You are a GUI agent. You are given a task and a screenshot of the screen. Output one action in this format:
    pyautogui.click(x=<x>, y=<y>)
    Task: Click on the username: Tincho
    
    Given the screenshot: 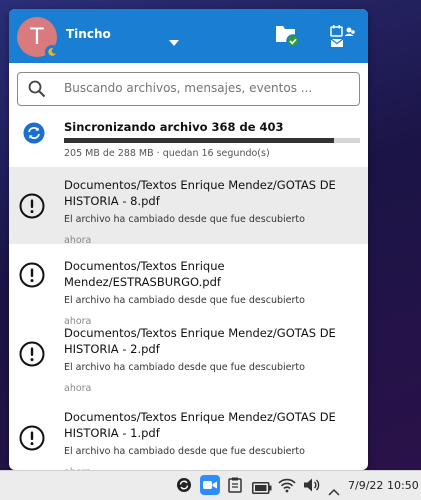 What is the action you would take?
    pyautogui.click(x=88, y=34)
    